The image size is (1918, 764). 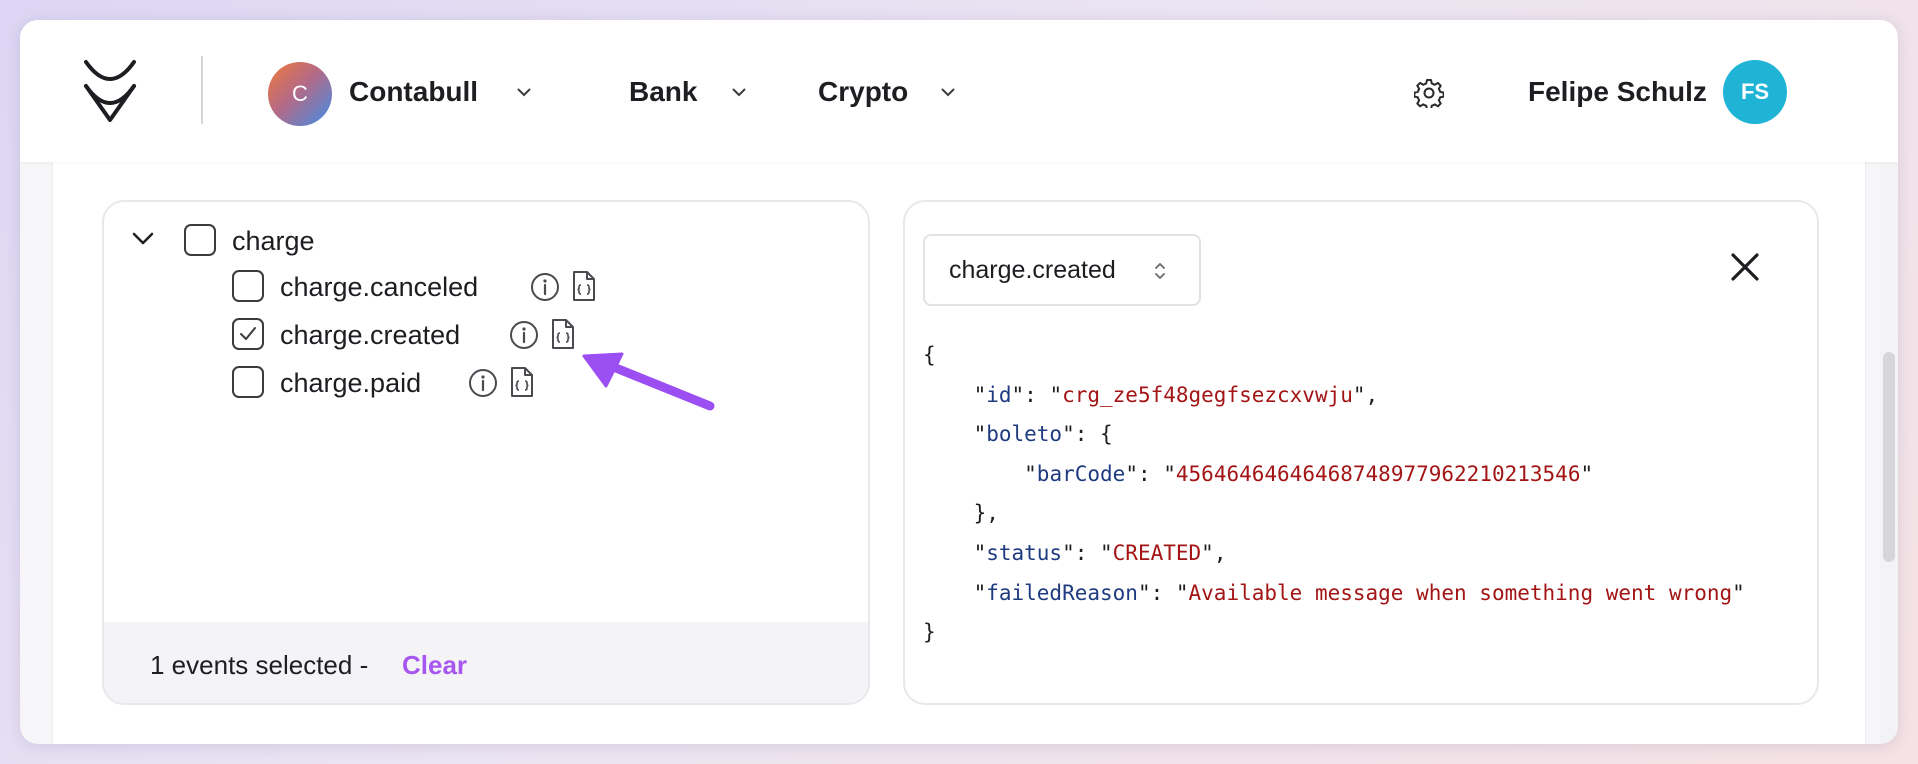 I want to click on scrollbar, so click(x=1889, y=453).